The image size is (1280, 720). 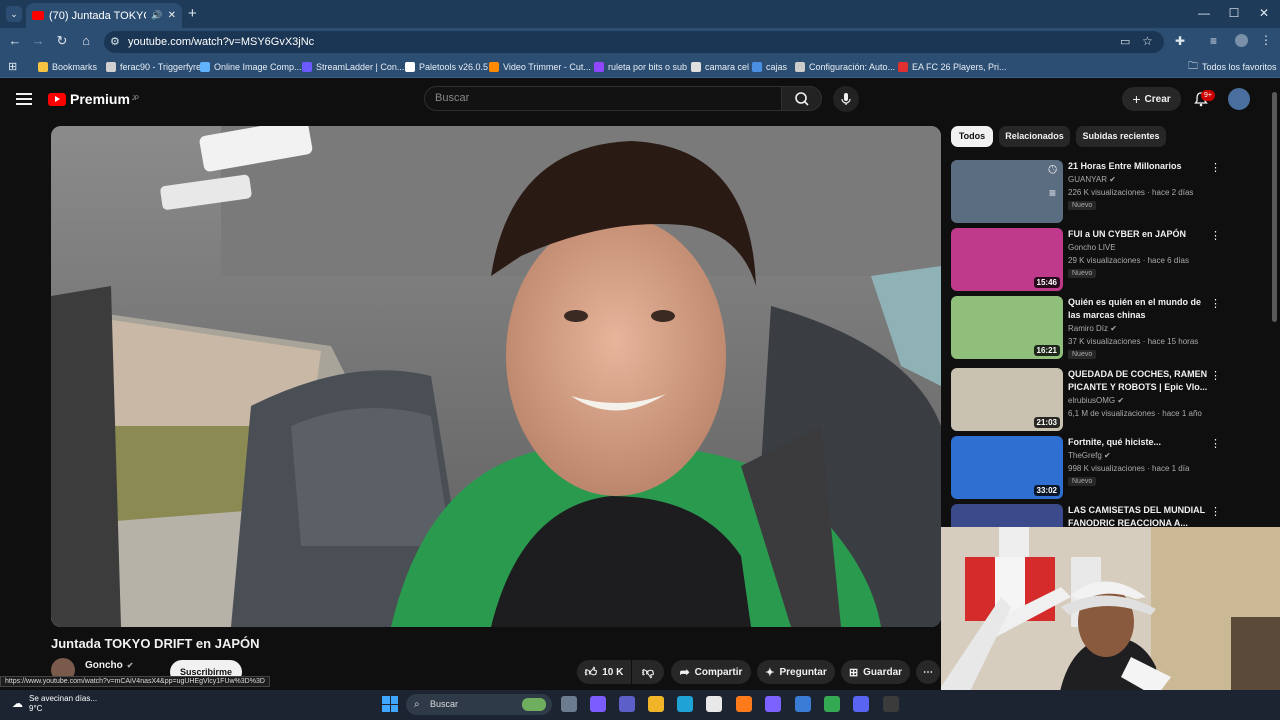 I want to click on back-arrow-icon: ←, so click(x=15, y=40).